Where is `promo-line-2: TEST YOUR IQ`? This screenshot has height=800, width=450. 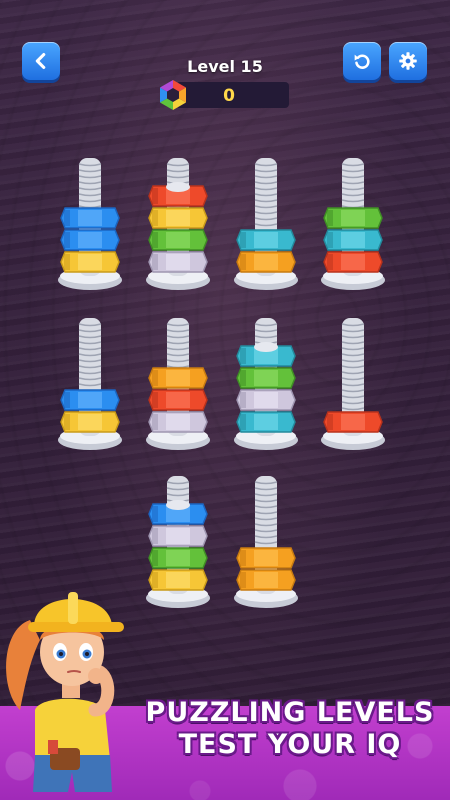
promo-line-2: TEST YOUR IQ is located at coordinates (290, 744).